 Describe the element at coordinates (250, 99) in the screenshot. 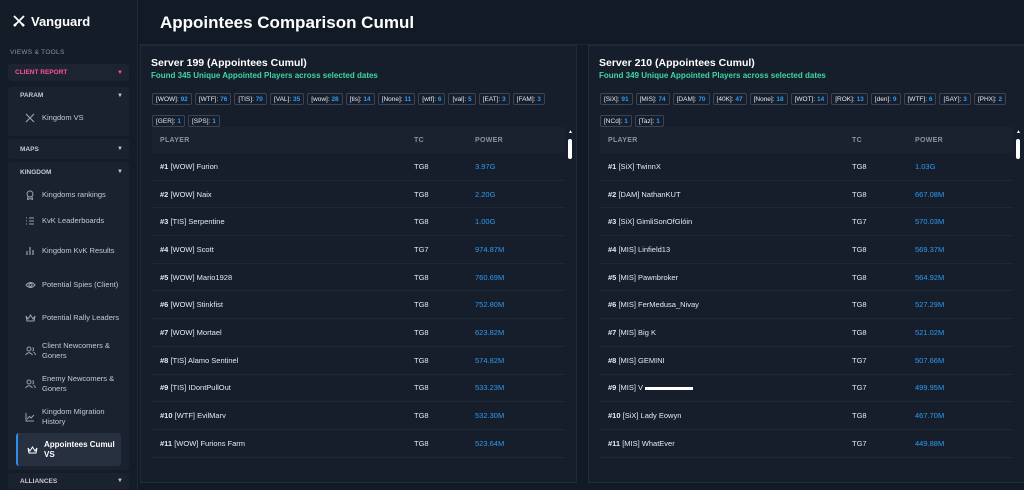

I see `alliance-tag: [TIS]: 70` at that location.